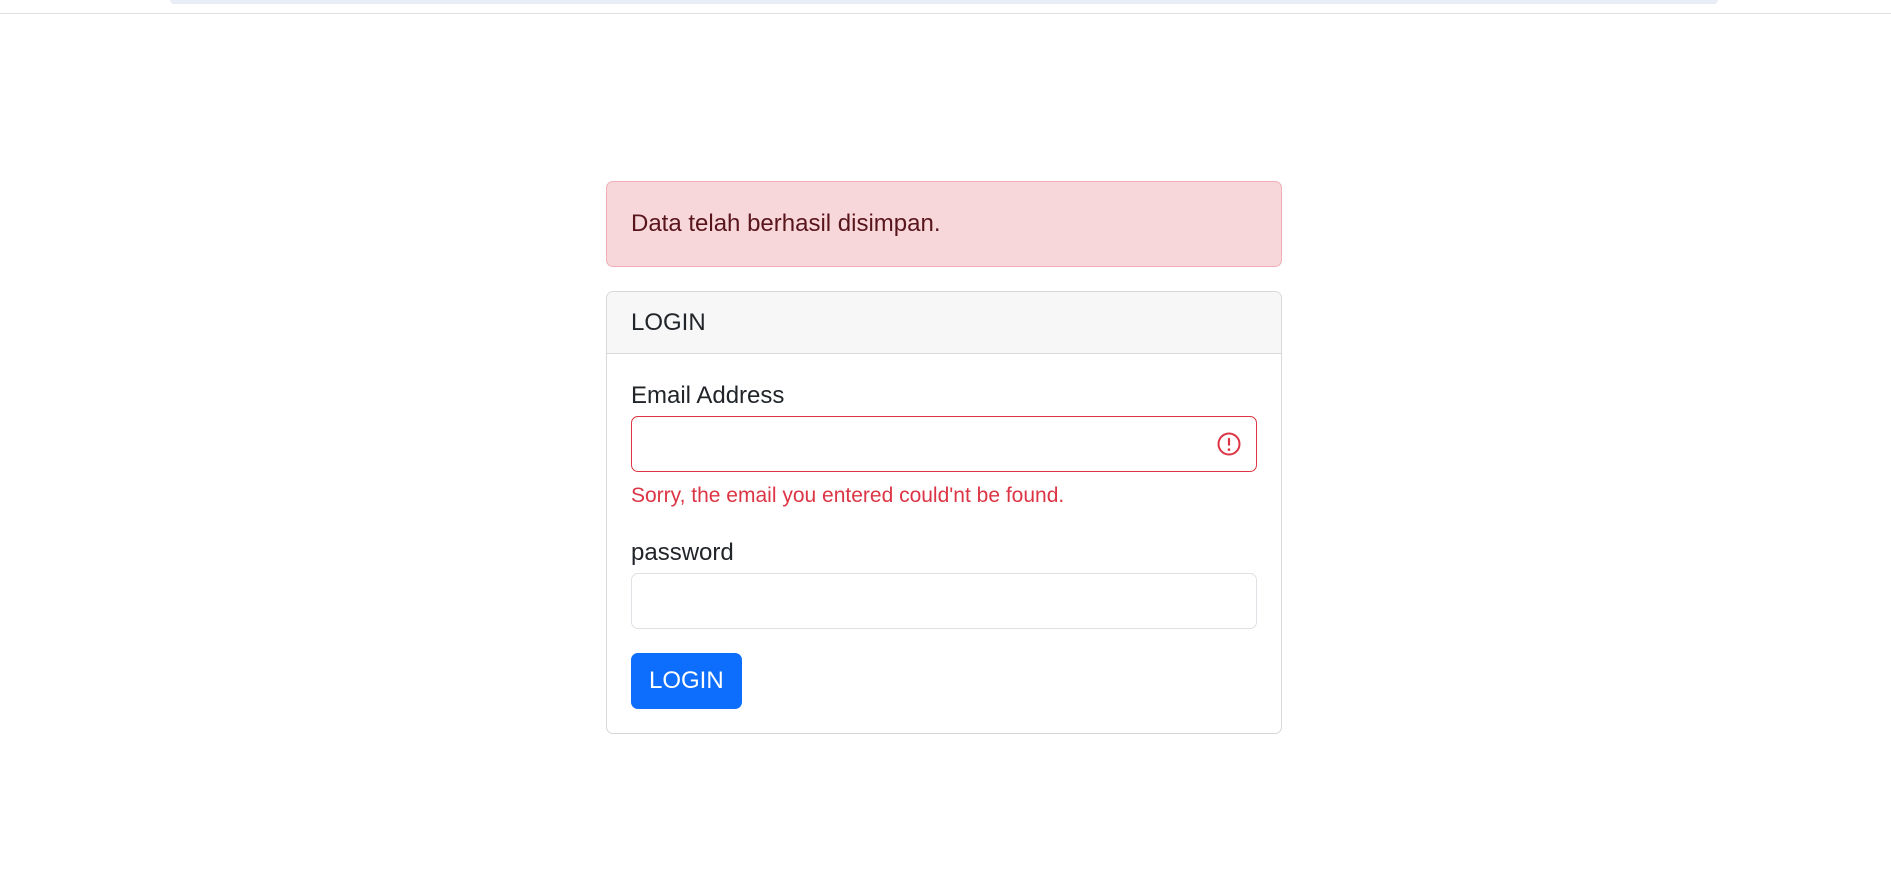 The width and height of the screenshot is (1891, 880). I want to click on email-label: Email Address, so click(708, 395).